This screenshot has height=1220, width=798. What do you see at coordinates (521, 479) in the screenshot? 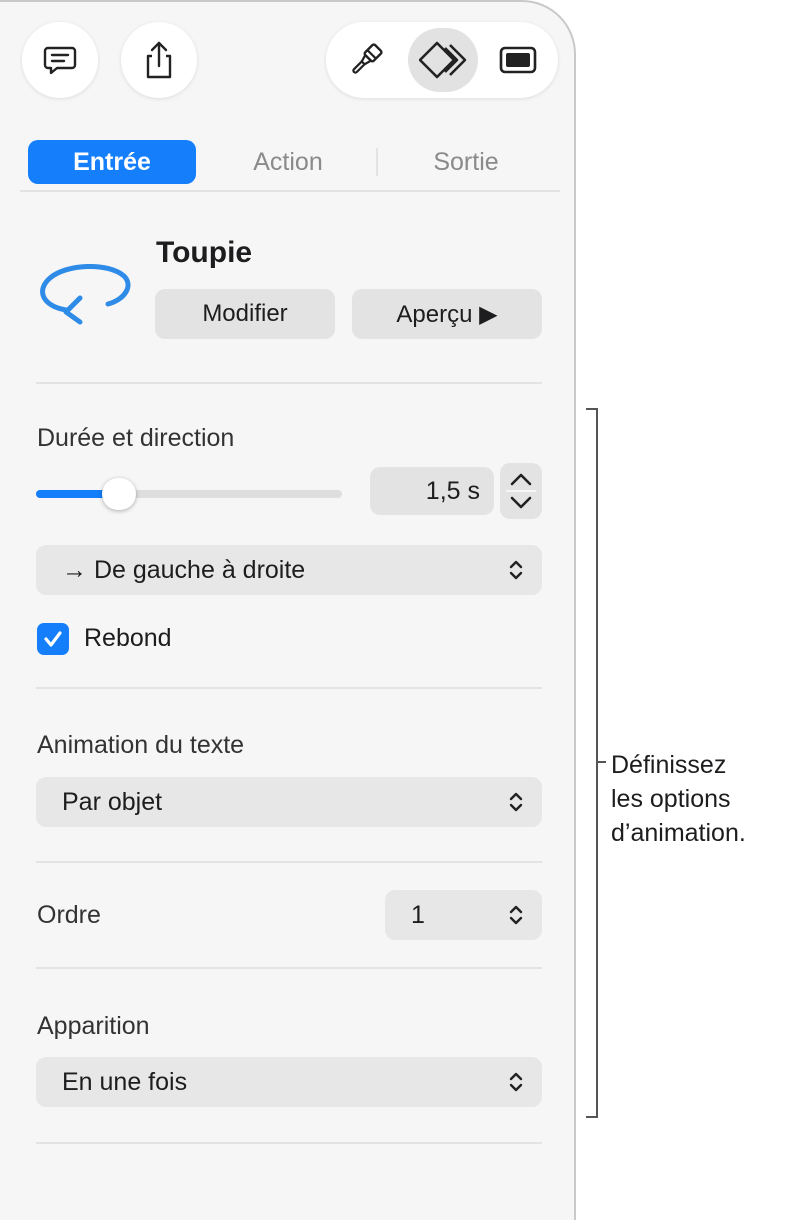
I see `chevron-up-icon` at bounding box center [521, 479].